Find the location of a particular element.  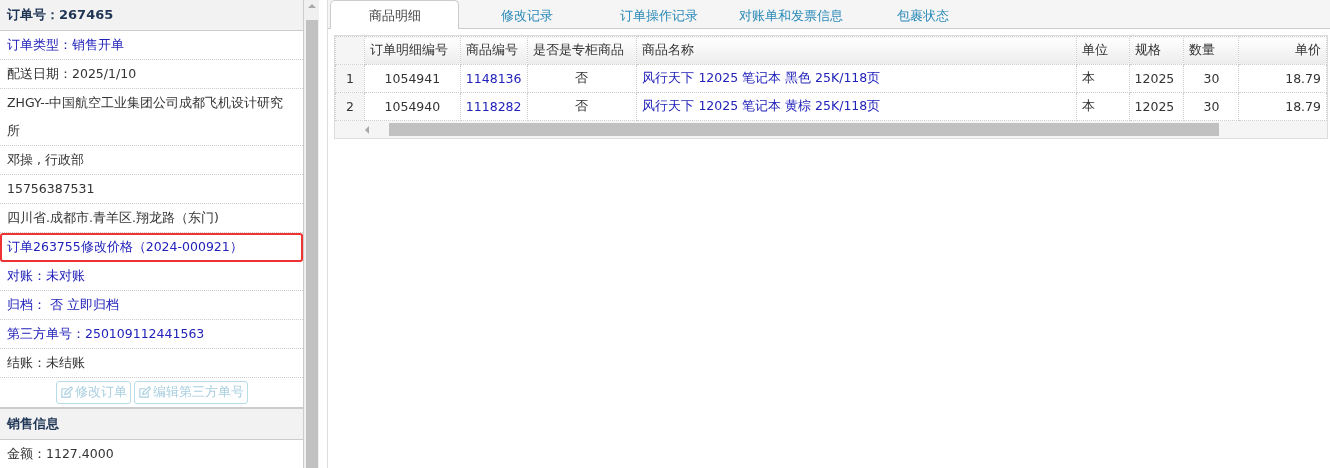

table-cell: 1054940 is located at coordinates (412, 106).